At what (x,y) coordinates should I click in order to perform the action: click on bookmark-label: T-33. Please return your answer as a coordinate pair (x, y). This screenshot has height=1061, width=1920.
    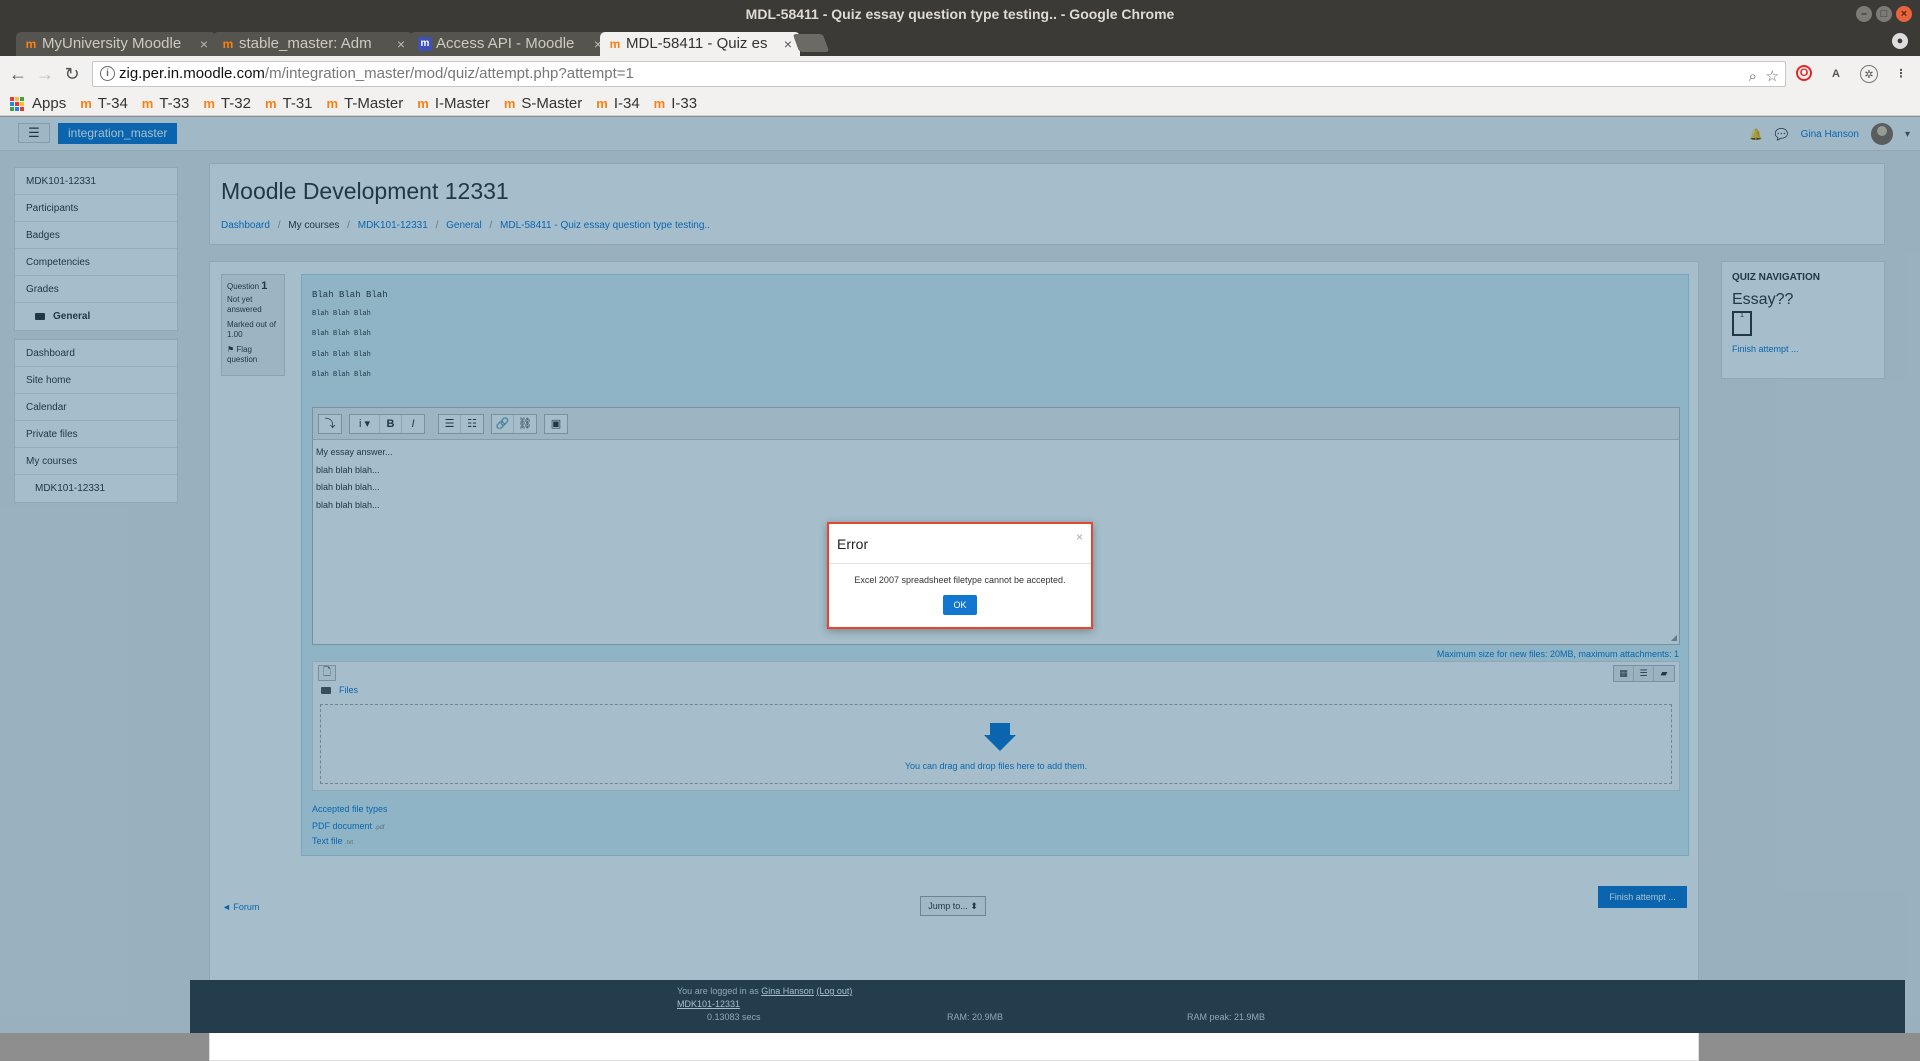
    Looking at the image, I should click on (174, 103).